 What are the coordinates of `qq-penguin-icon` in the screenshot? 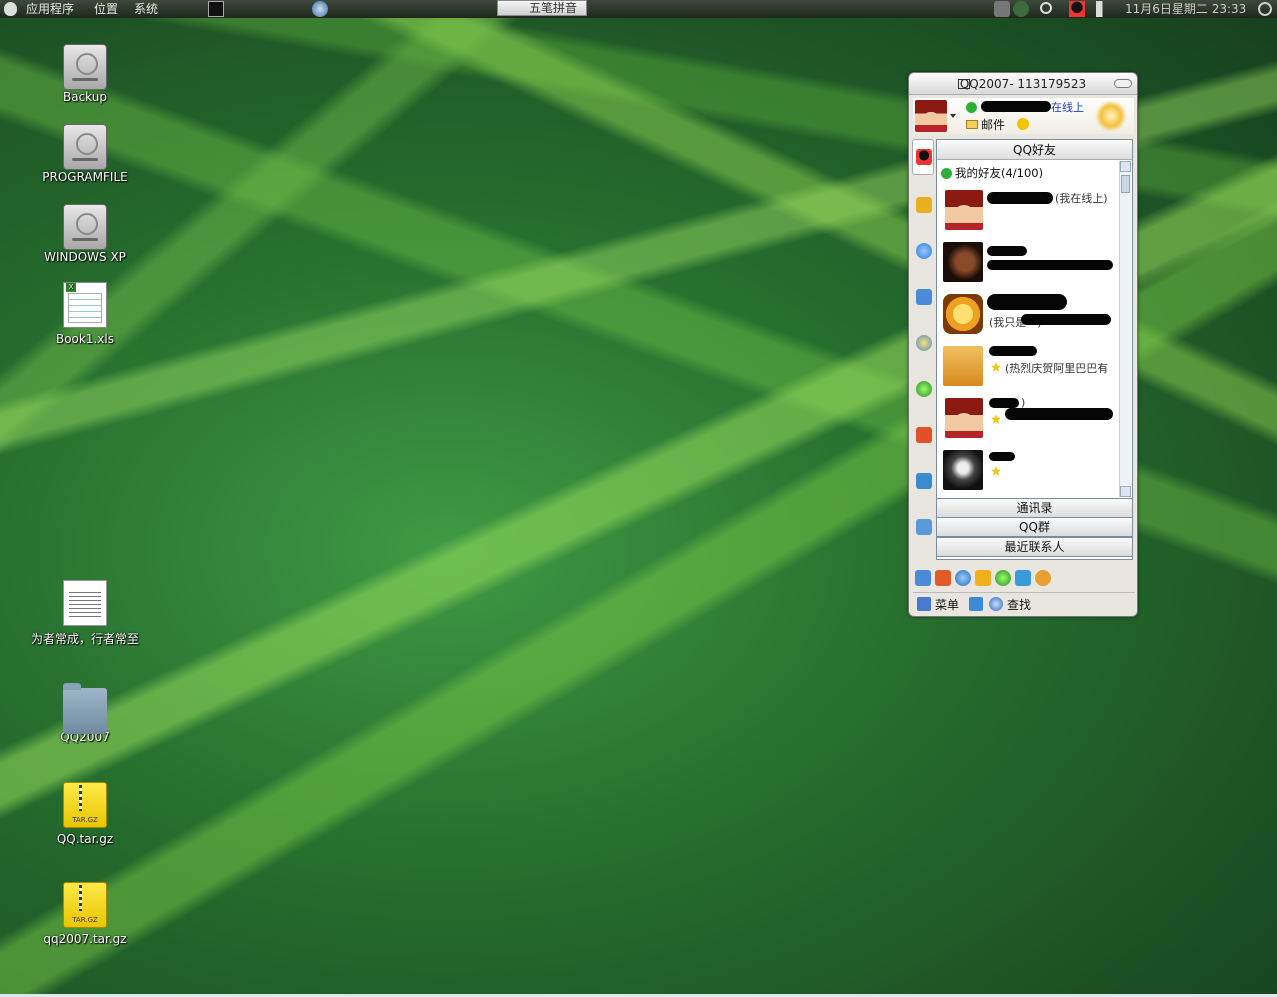 It's located at (924, 157).